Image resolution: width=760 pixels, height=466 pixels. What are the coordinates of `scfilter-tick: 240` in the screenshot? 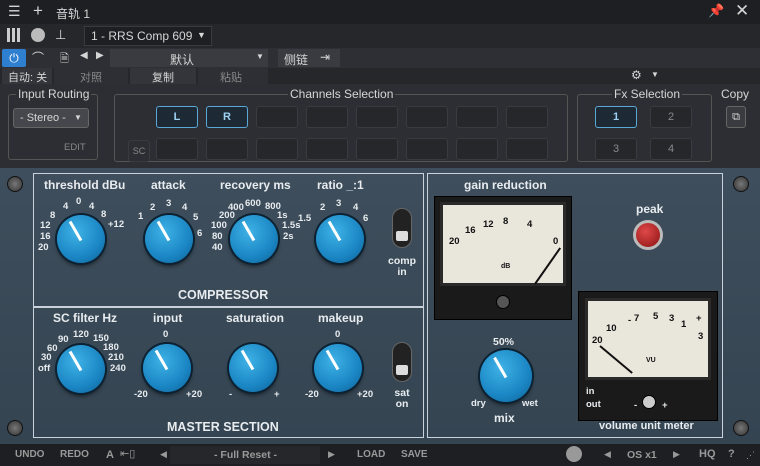 It's located at (118, 368).